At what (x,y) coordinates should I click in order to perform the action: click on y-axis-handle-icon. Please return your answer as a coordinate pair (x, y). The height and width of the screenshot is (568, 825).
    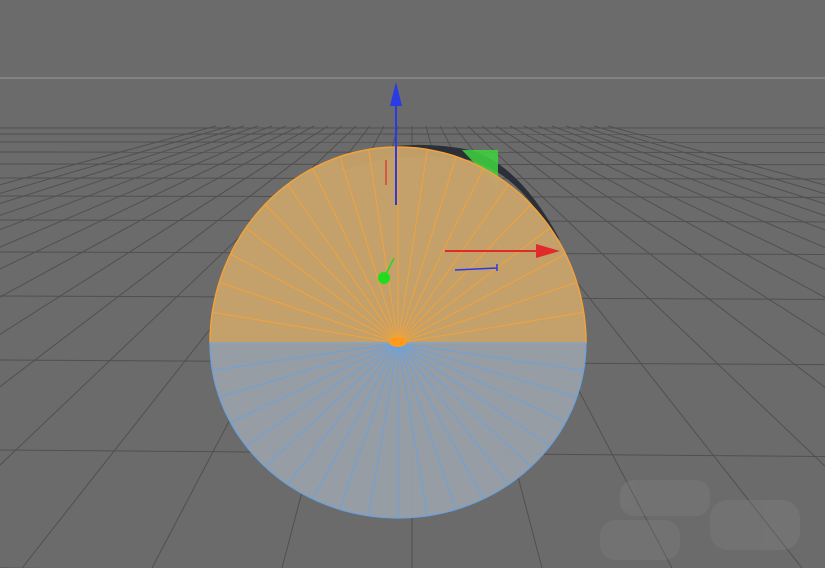
    Looking at the image, I should click on (384, 278).